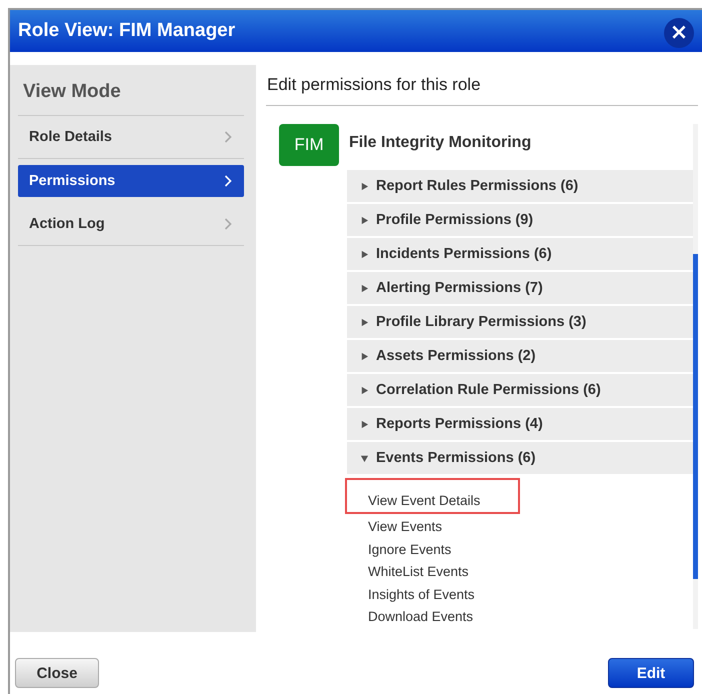  Describe the element at coordinates (520, 458) in the screenshot. I see `permission-group: Events Permissions (6)` at that location.